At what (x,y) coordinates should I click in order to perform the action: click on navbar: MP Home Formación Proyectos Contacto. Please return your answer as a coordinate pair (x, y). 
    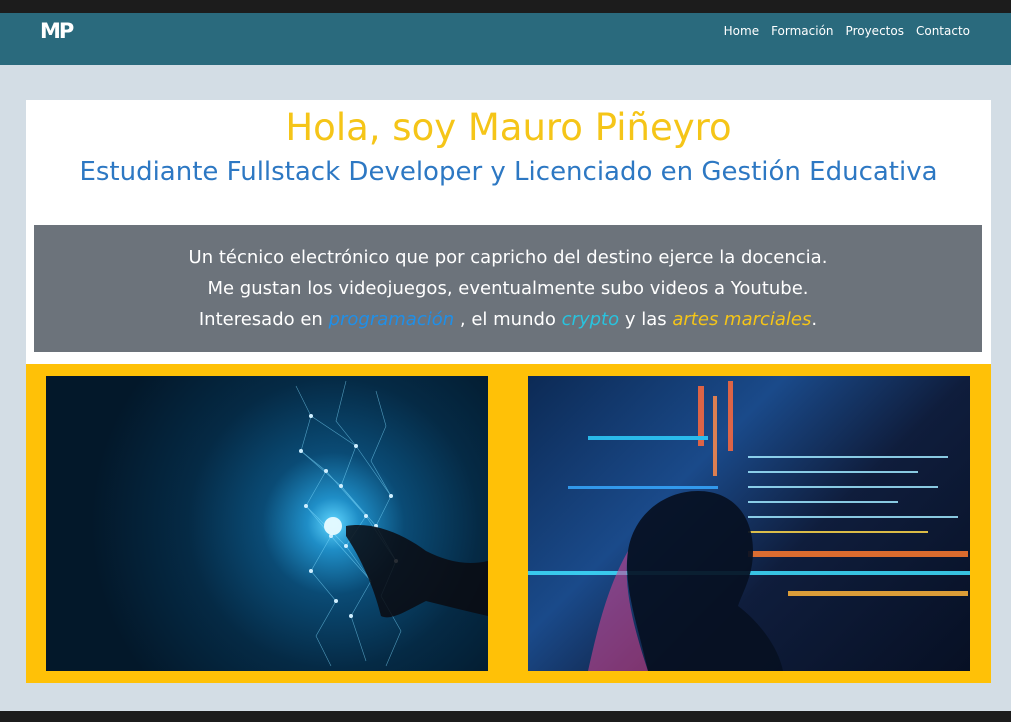
    Looking at the image, I should click on (505, 39).